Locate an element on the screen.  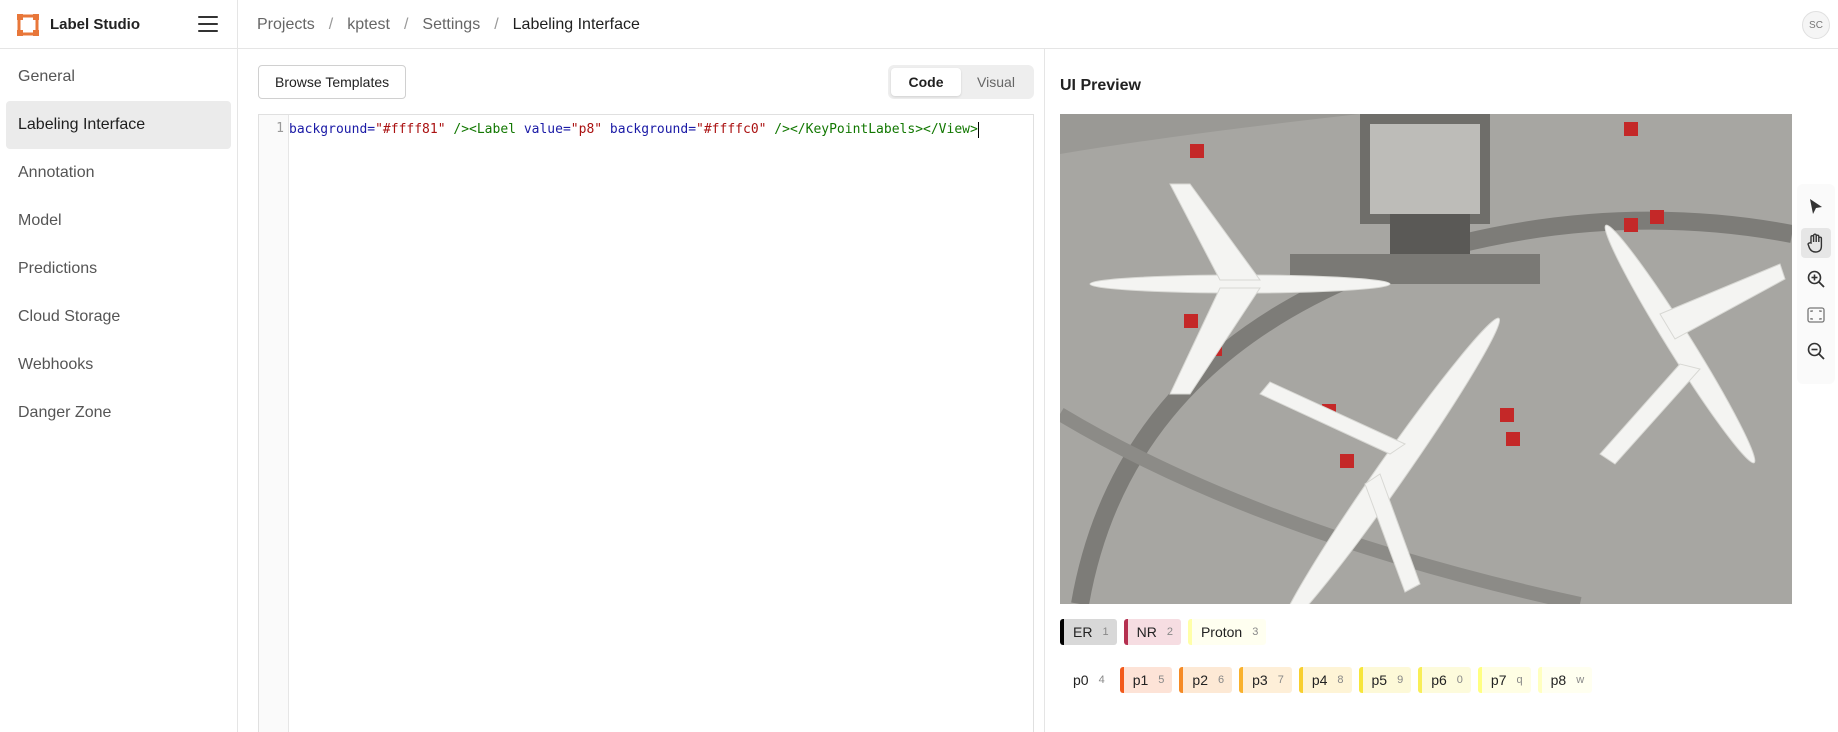
label-hotkey: 0 is located at coordinates (1459, 680).